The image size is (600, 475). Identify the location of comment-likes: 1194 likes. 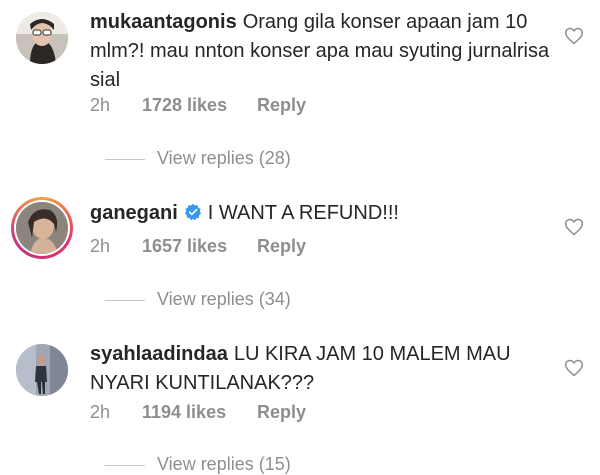
(199, 412).